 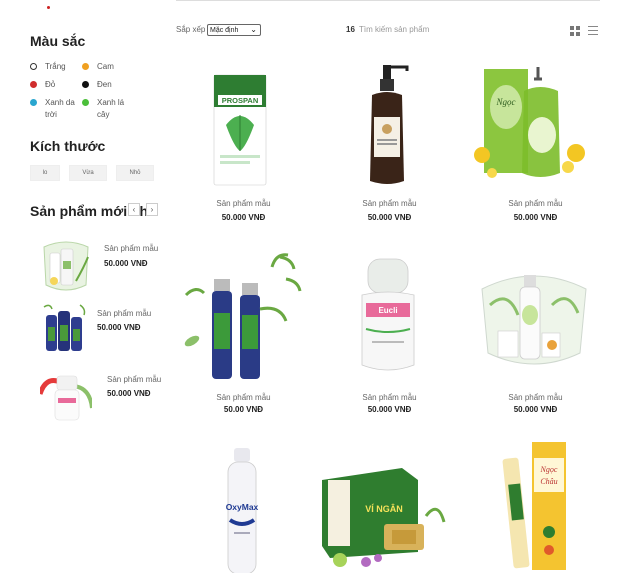 I want to click on product-image: Eucli, so click(x=388, y=314).